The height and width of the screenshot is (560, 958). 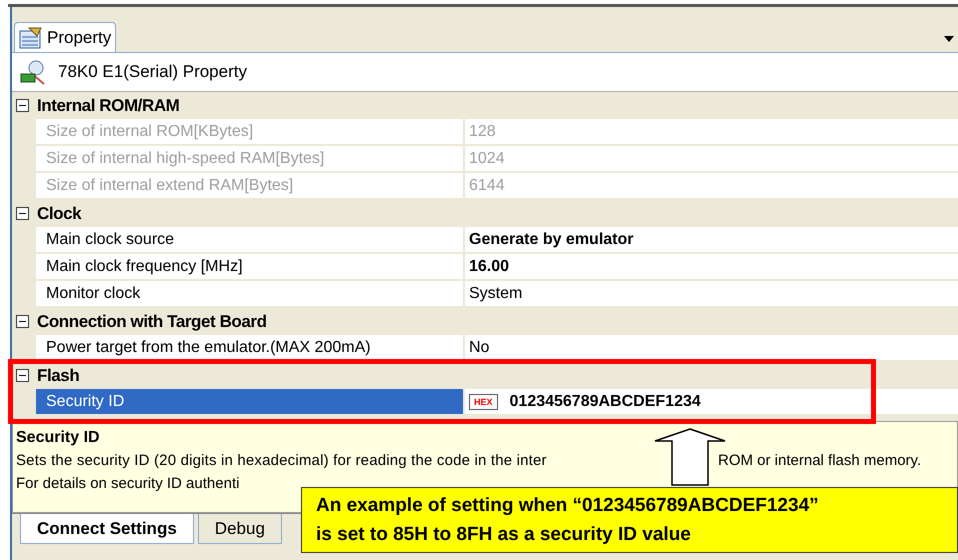 What do you see at coordinates (949, 39) in the screenshot?
I see `dropdown-icon` at bounding box center [949, 39].